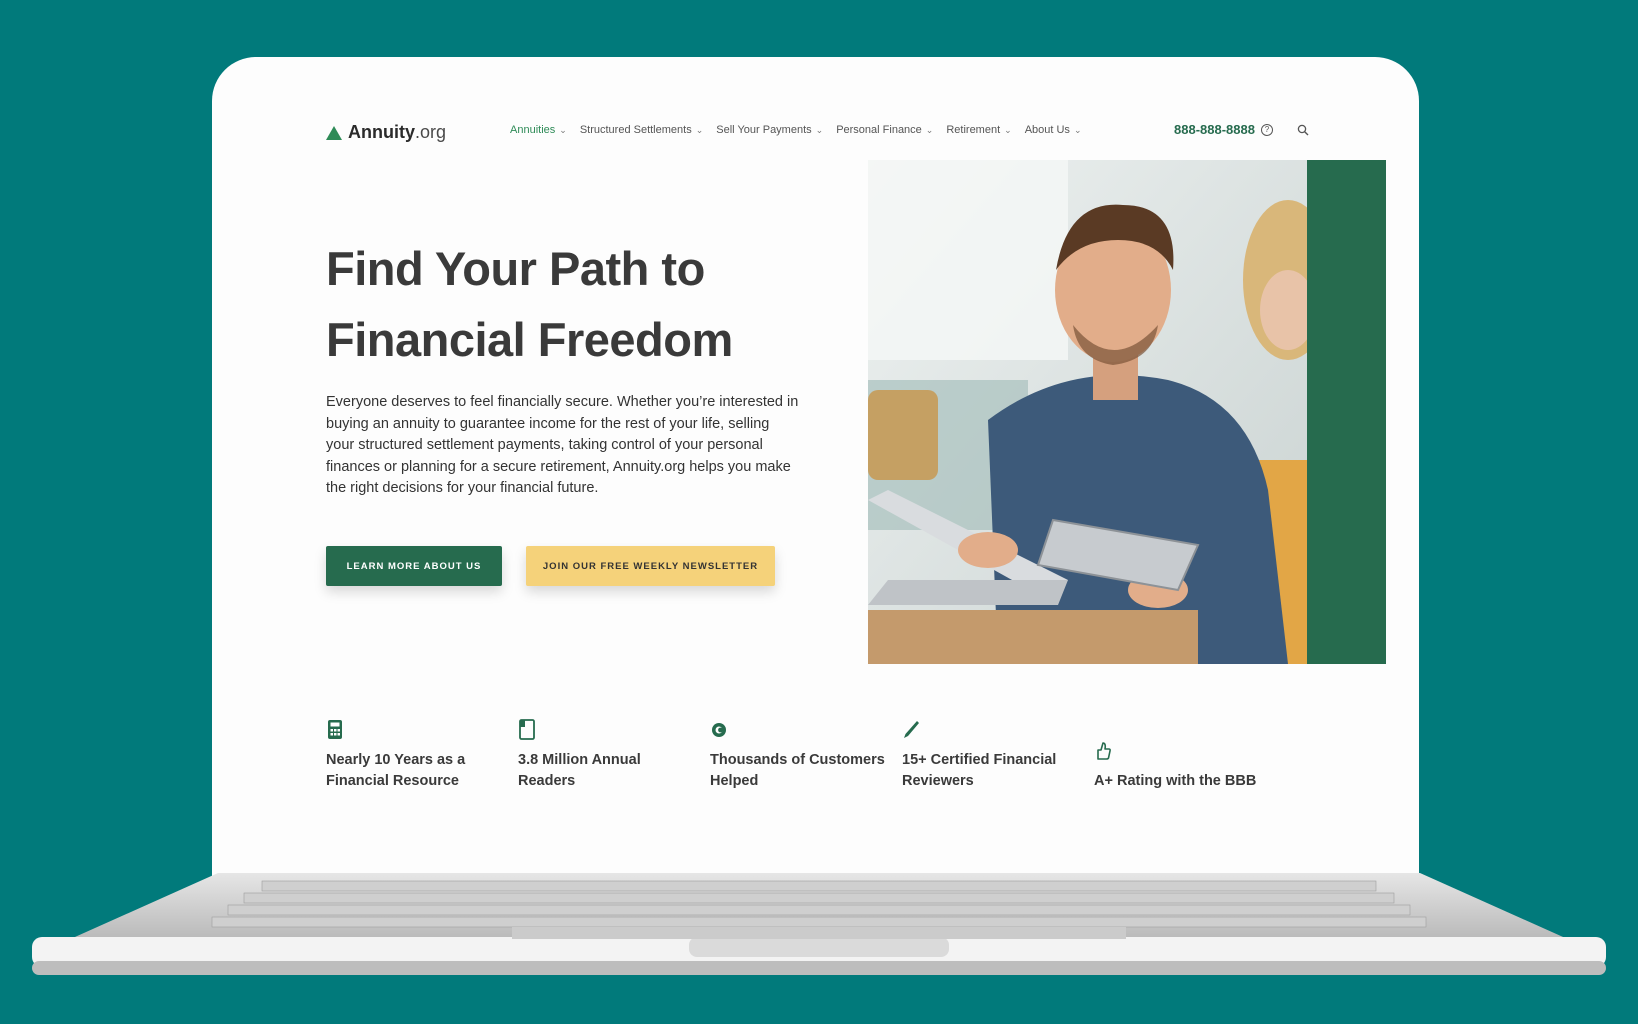 This screenshot has width=1638, height=1024. What do you see at coordinates (641, 130) in the screenshot?
I see `nav-item-structured-settlements: Structured Settlements ⌄` at bounding box center [641, 130].